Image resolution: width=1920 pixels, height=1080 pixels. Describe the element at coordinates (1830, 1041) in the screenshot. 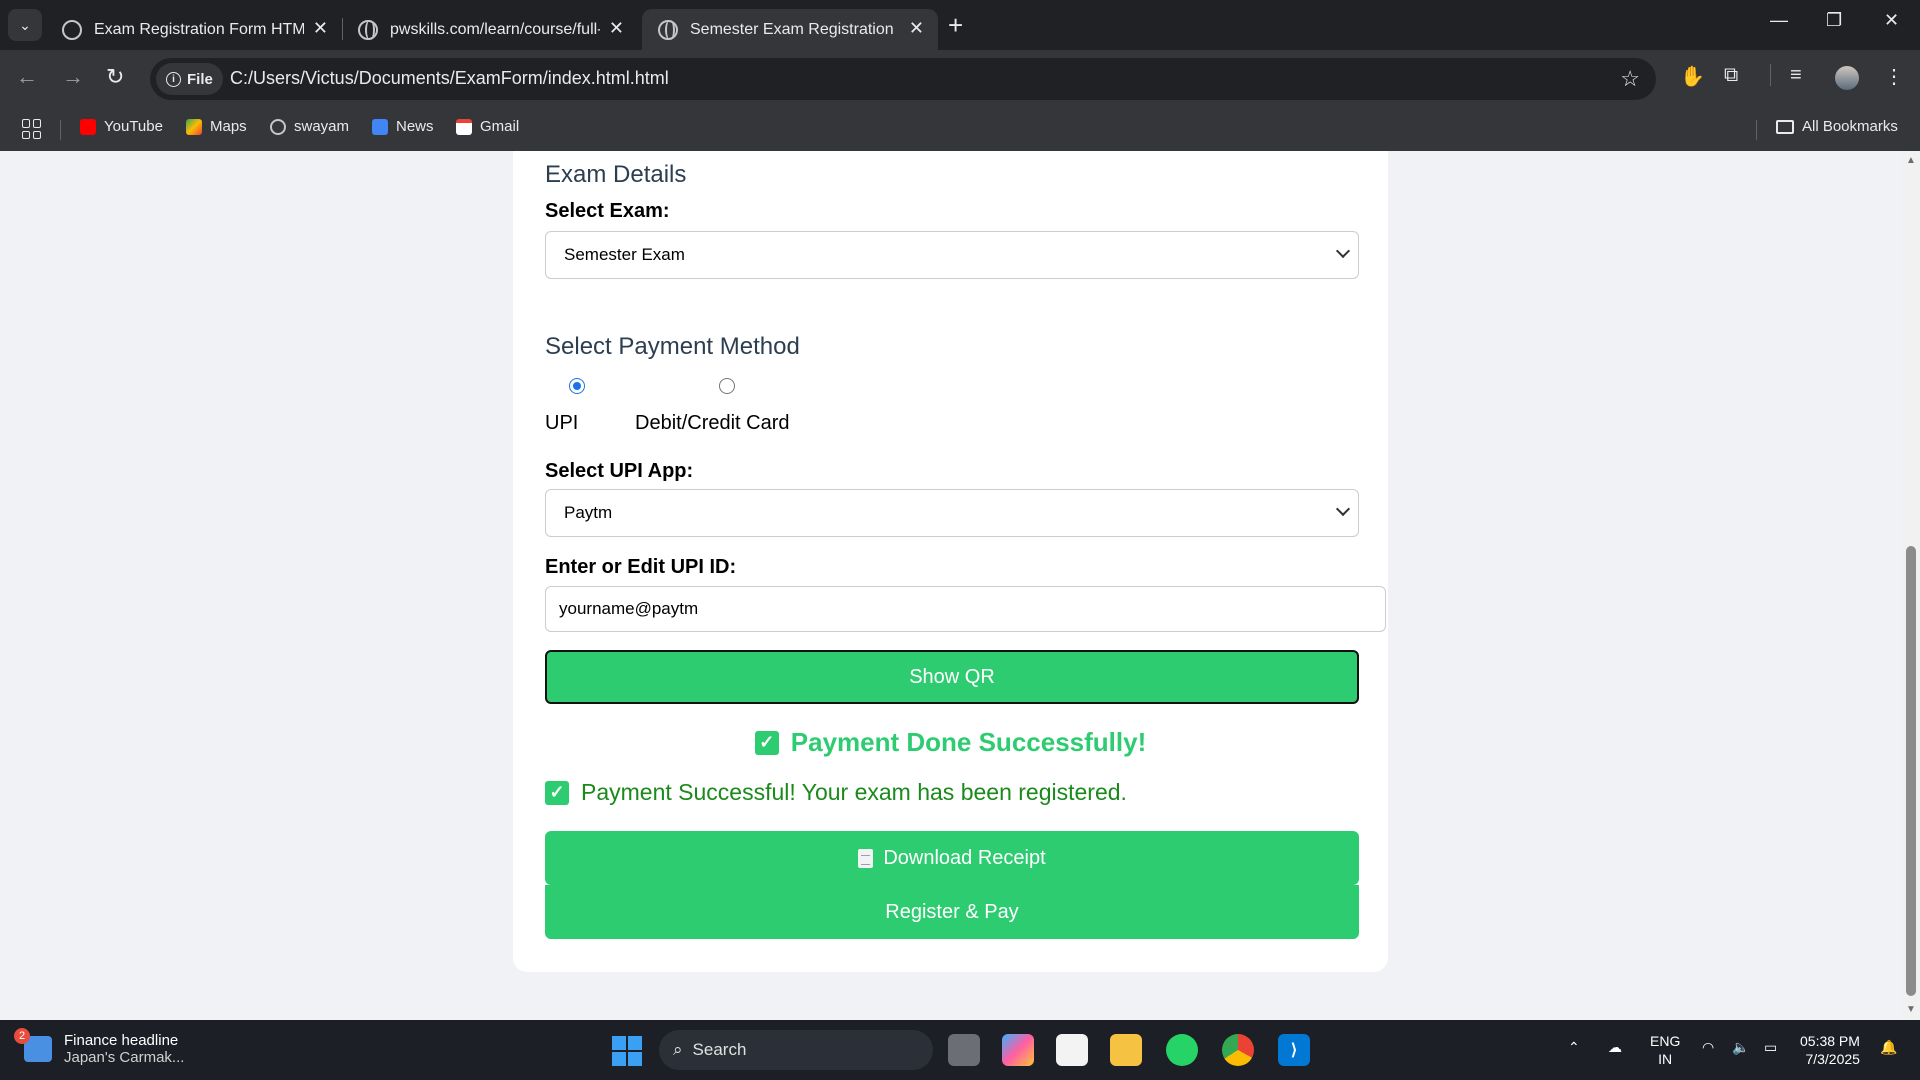

I see `clock-time: 05:38 PM` at that location.